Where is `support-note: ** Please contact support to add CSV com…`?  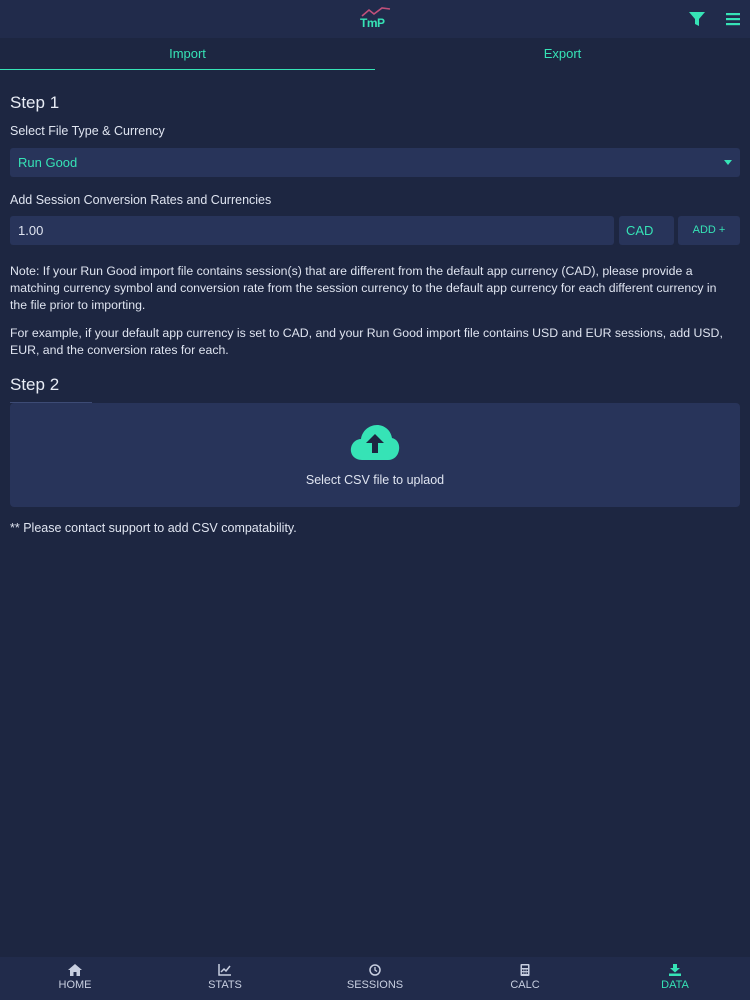 support-note: ** Please contact support to add CSV com… is located at coordinates (153, 528).